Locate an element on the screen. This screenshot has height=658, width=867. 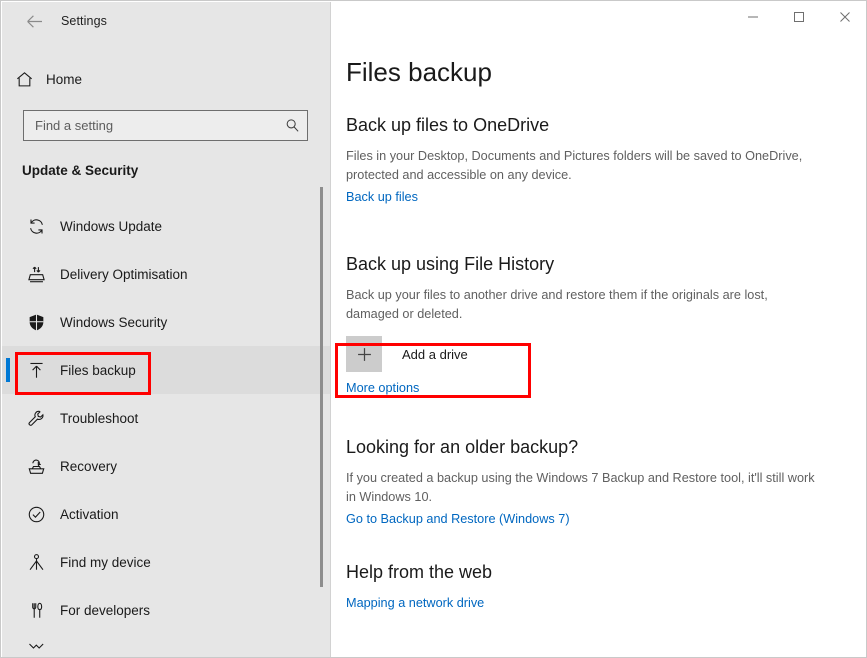
mapping-a-network-drive-link: Mapping a network drive is located at coordinates (415, 603).